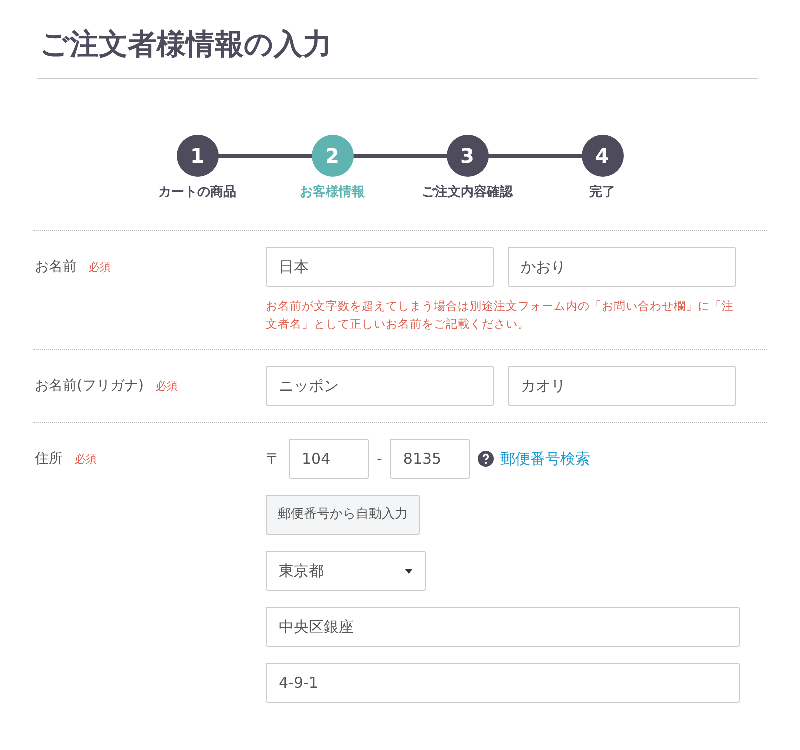 This screenshot has height=750, width=800. Describe the element at coordinates (503, 683) in the screenshot. I see `street-field: 4-9-1` at that location.